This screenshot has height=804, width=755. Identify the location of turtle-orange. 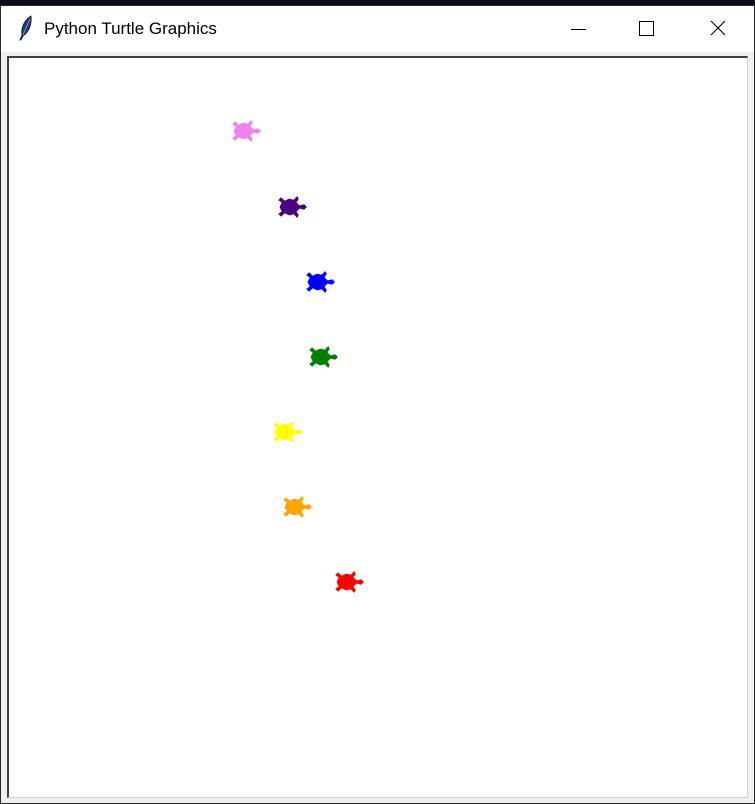
(297, 507).